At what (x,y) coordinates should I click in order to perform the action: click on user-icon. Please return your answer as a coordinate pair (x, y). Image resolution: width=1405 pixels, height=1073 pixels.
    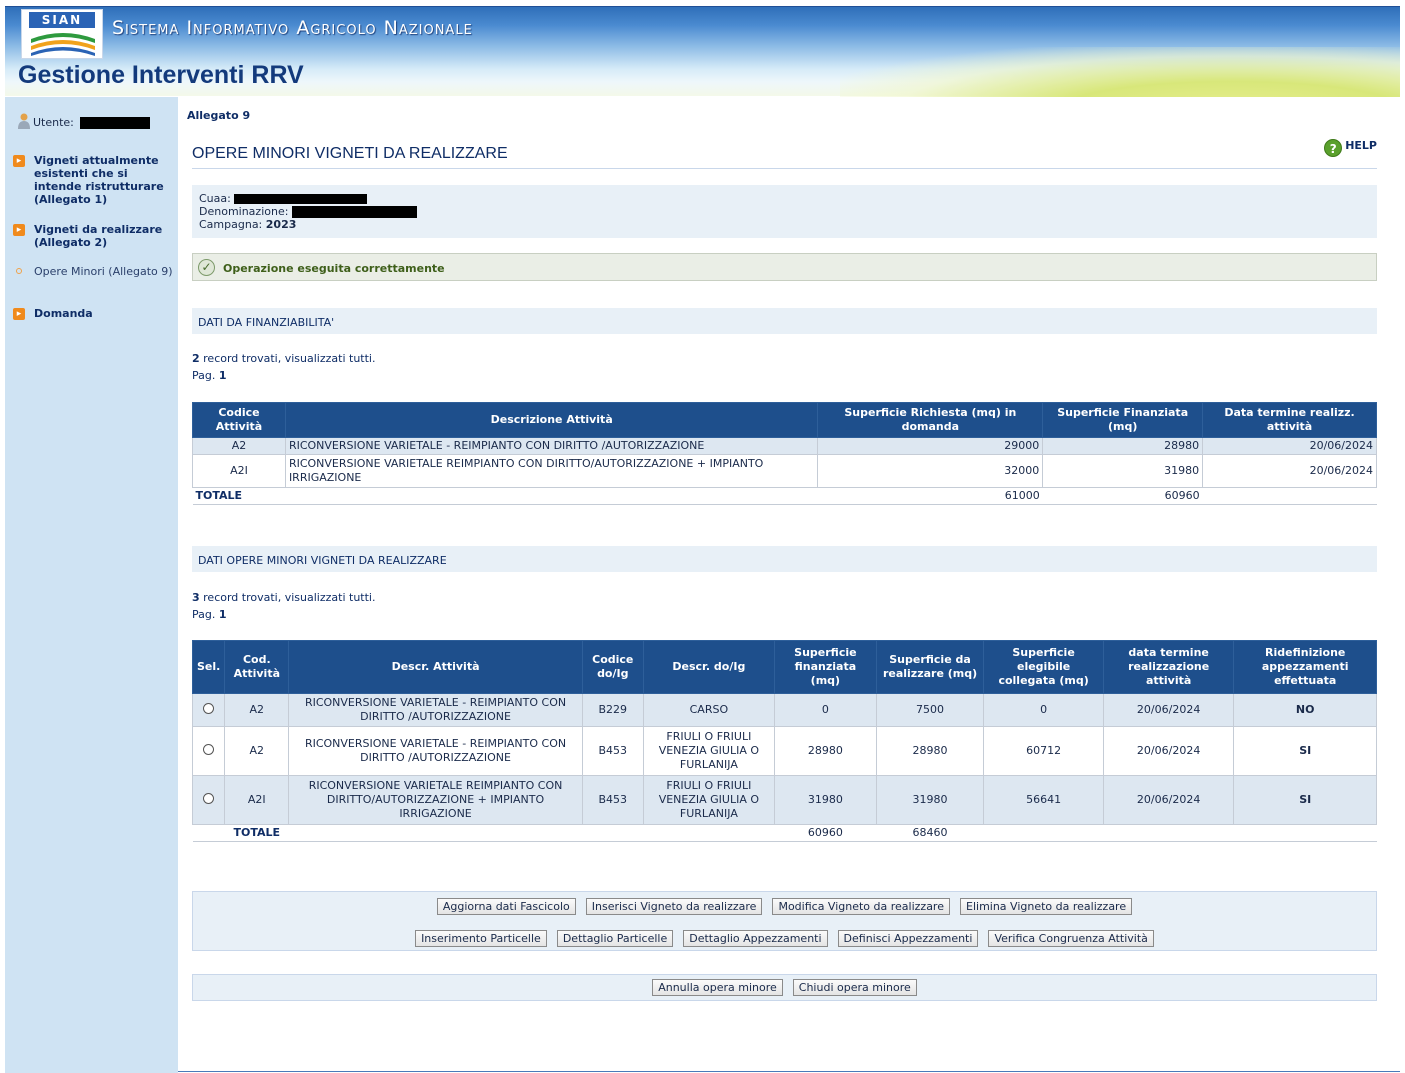
    Looking at the image, I should click on (24, 121).